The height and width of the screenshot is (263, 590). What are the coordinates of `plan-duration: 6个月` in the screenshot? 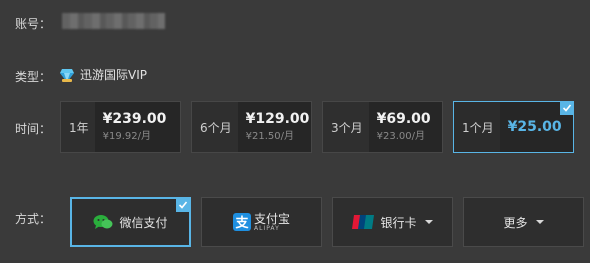 It's located at (216, 127).